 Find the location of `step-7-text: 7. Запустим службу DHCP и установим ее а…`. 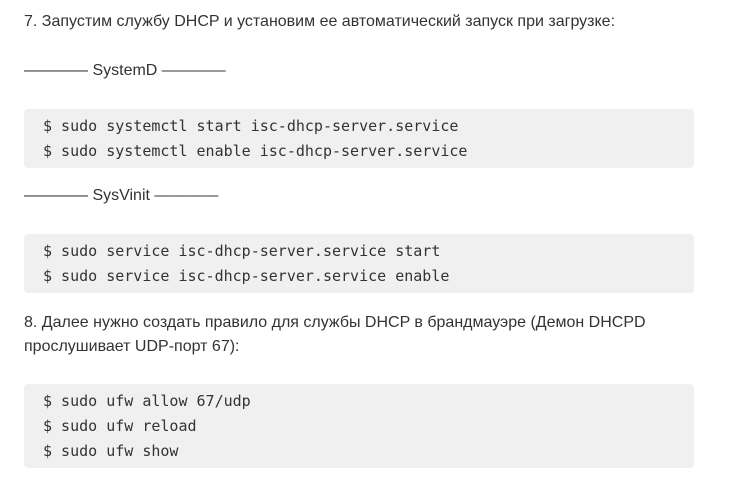

step-7-text: 7. Запустим службу DHCP и установим ее а… is located at coordinates (320, 21).